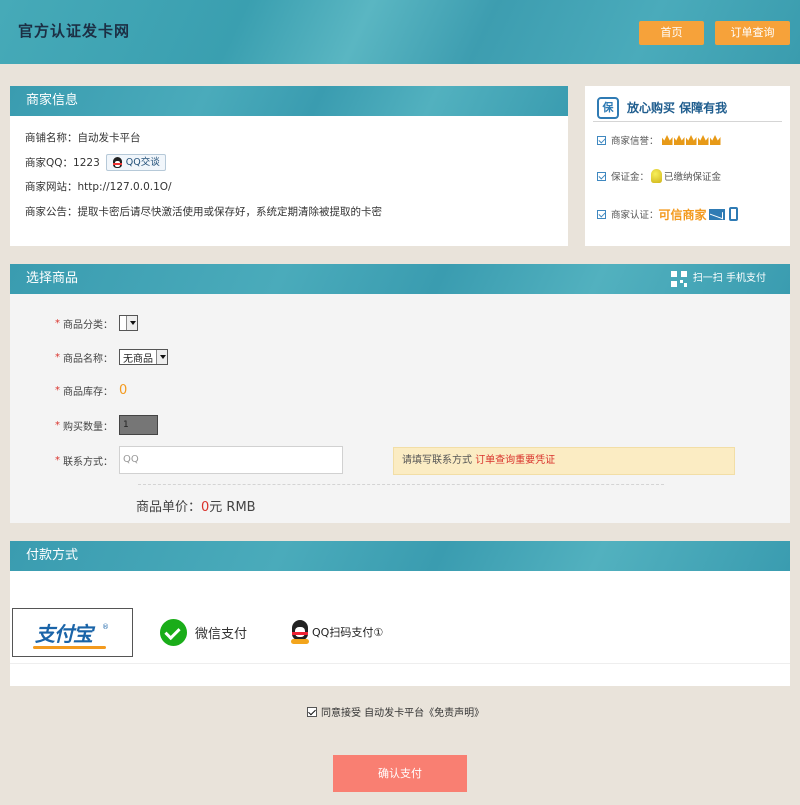 The width and height of the screenshot is (800, 805). I want to click on agree-text: 同意接受 自动发卡平台《免责声明》, so click(402, 711).